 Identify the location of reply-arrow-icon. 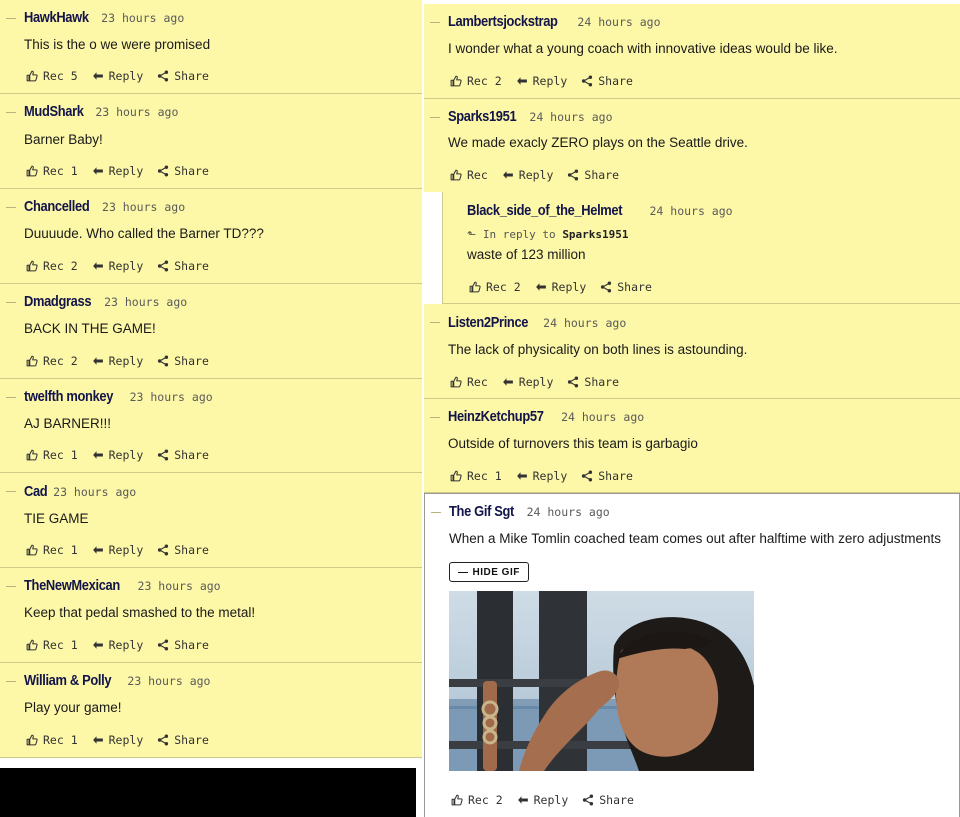
(508, 382).